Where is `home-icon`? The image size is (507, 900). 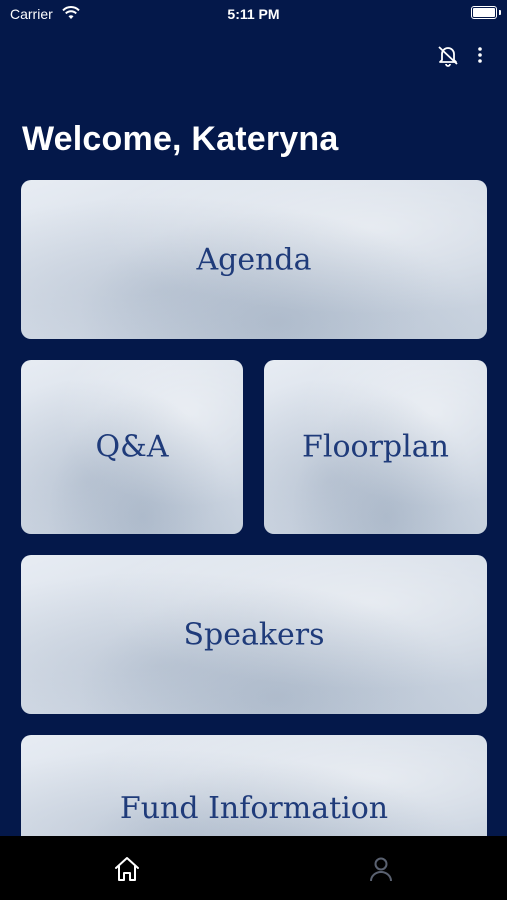
home-icon is located at coordinates (127, 869).